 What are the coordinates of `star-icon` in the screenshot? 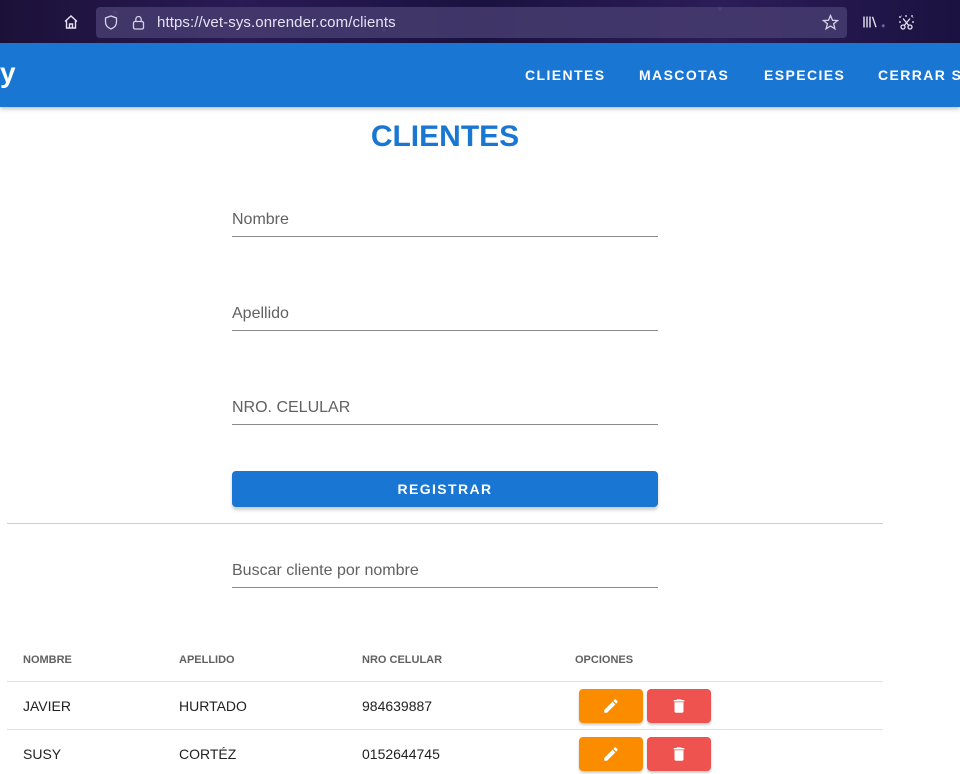 It's located at (830, 22).